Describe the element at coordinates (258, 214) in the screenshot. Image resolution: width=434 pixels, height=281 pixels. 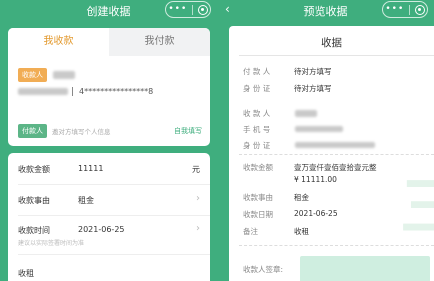
I see `date-label: 收款日期` at that location.